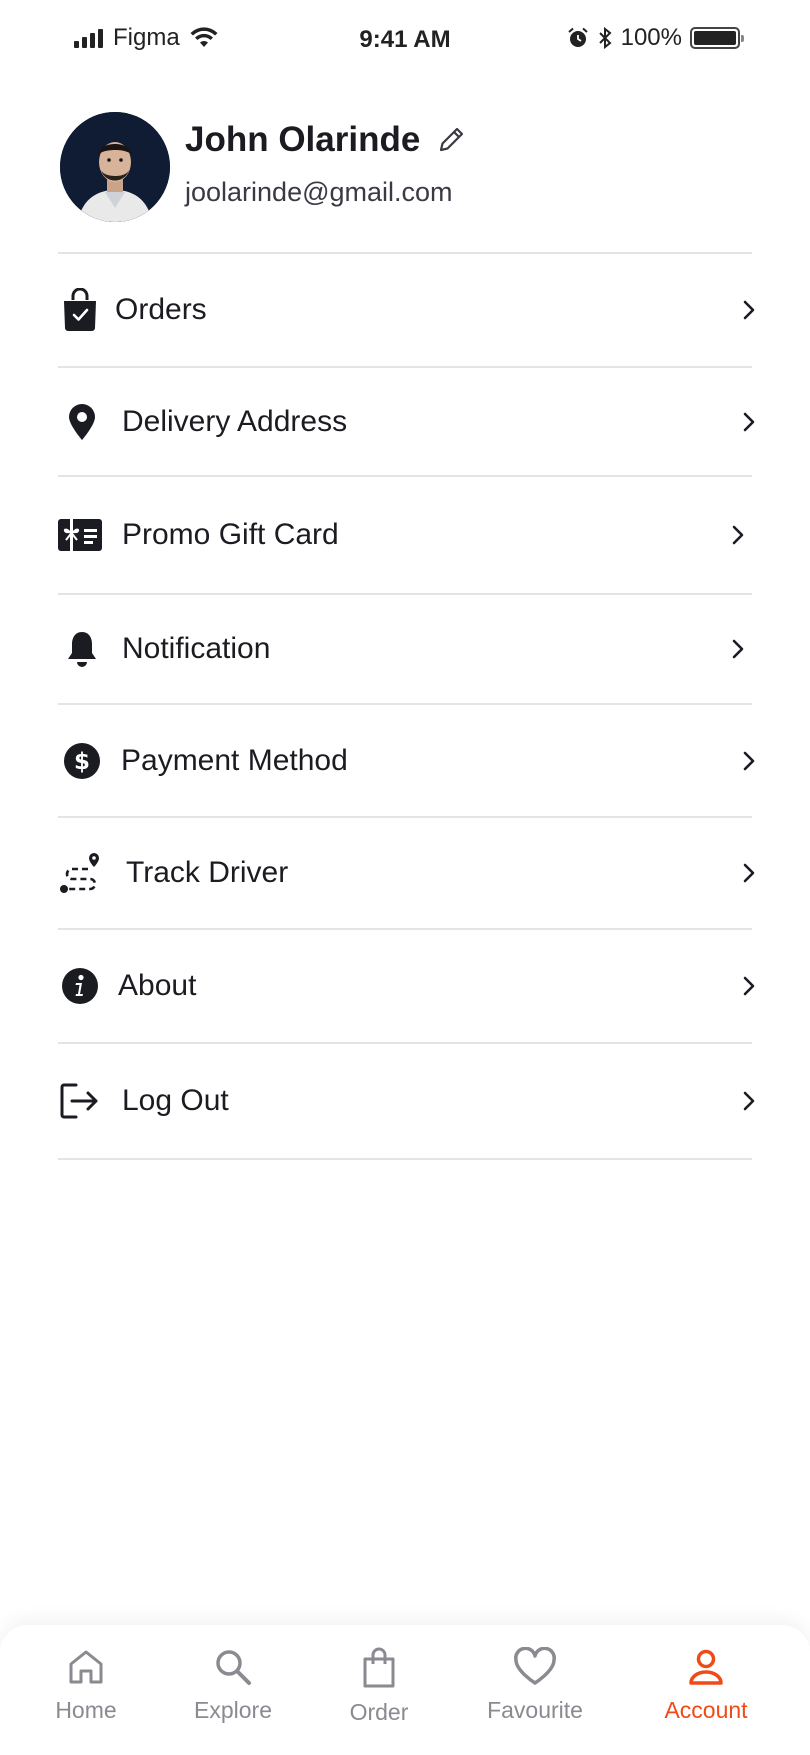 The image size is (810, 1755). I want to click on bell-icon, so click(82, 649).